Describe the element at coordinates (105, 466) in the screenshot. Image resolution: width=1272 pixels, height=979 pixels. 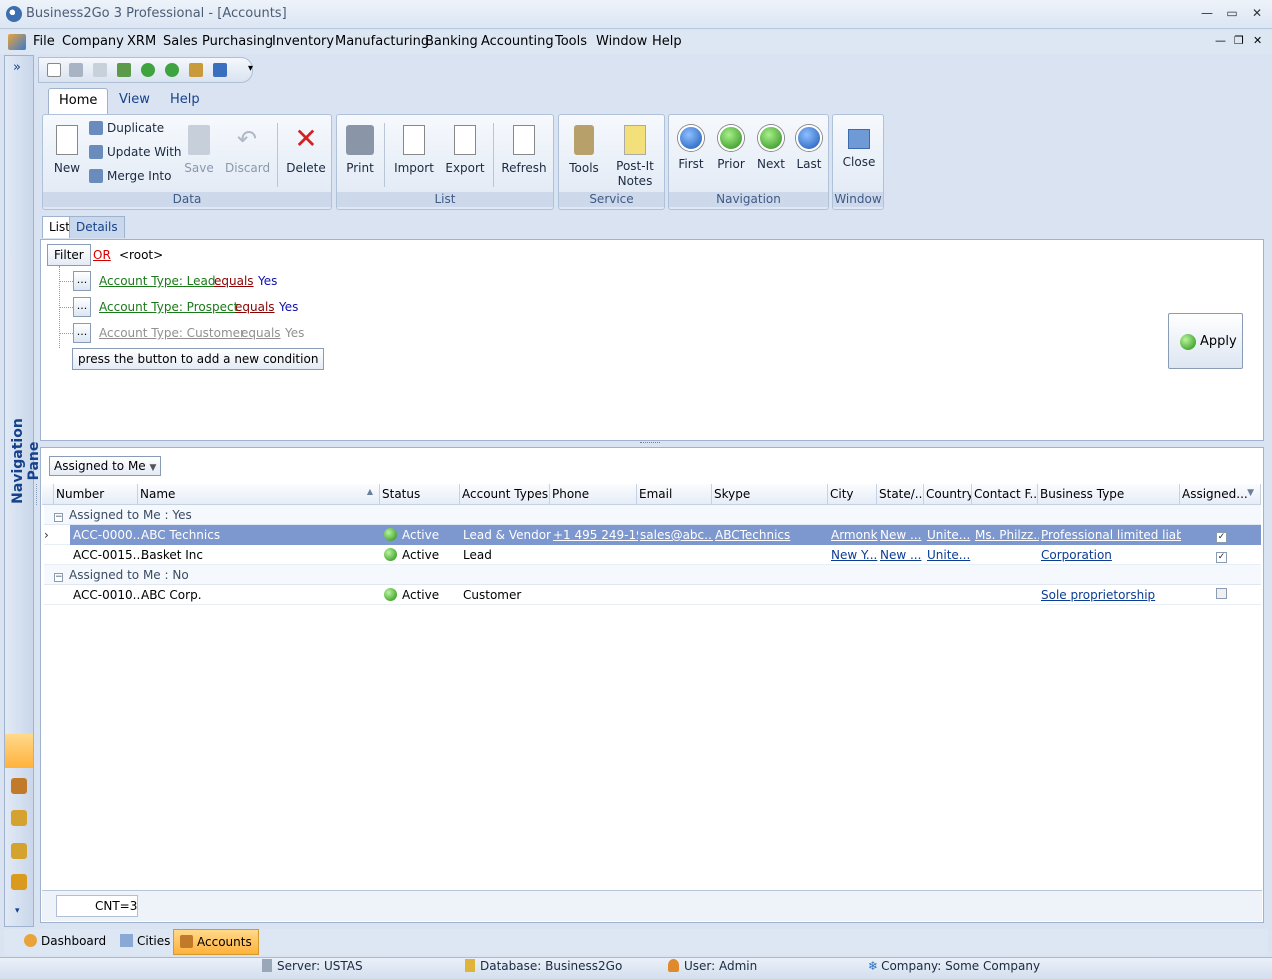
I see `group-by-chip: Assigned to Me ▼` at that location.